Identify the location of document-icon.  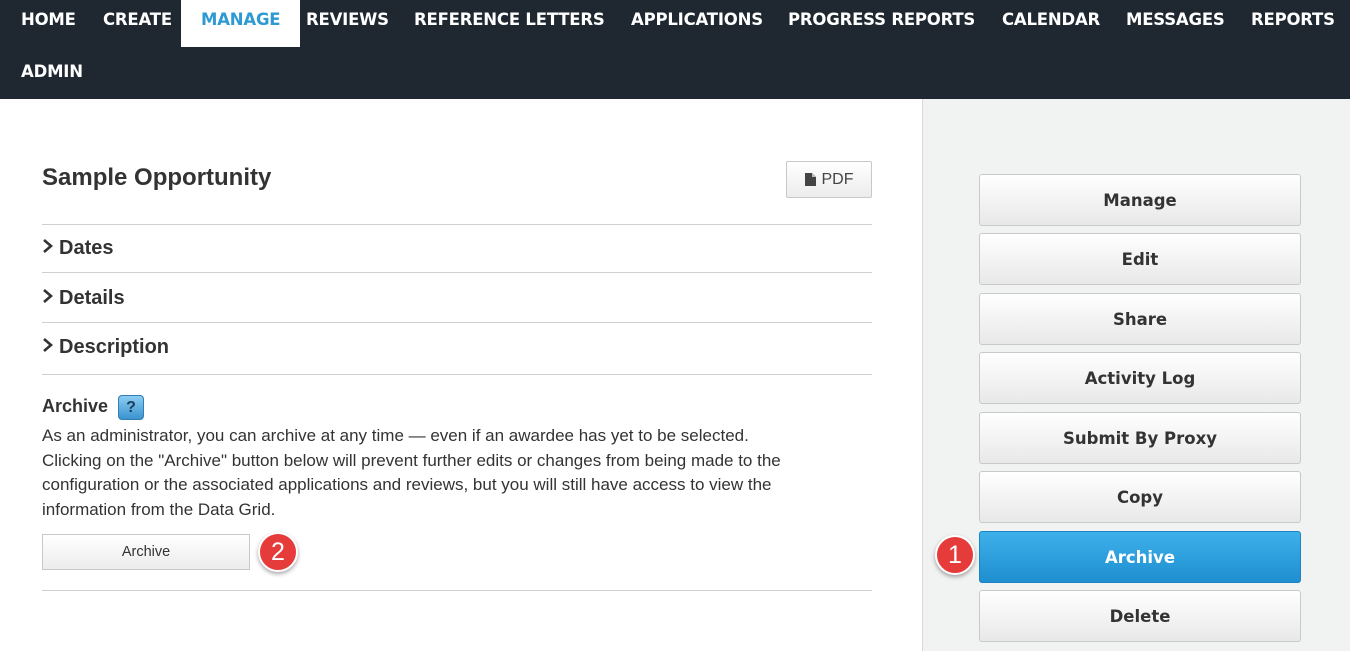
(810, 179).